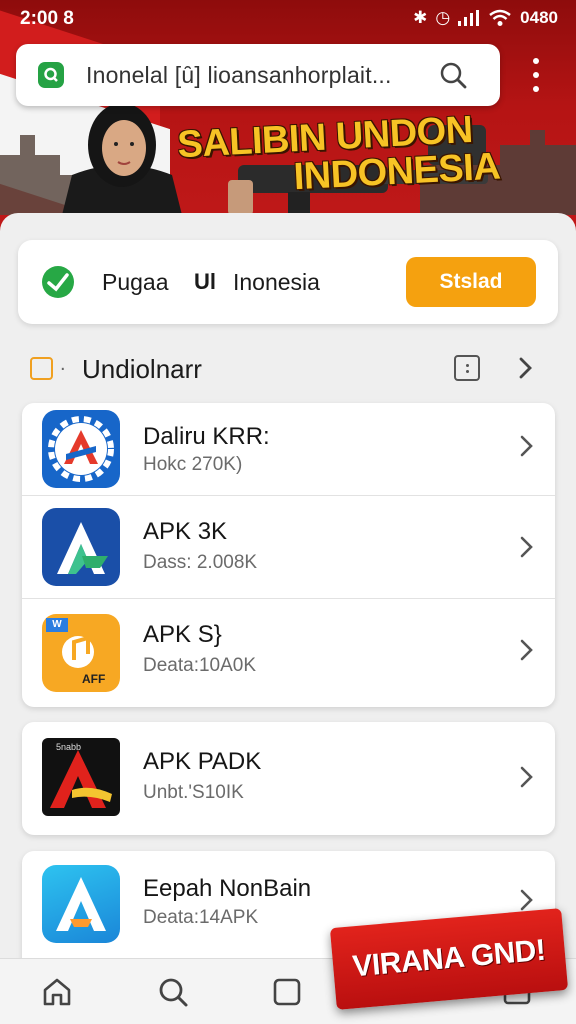  What do you see at coordinates (51, 75) in the screenshot?
I see `secure-site-icon` at bounding box center [51, 75].